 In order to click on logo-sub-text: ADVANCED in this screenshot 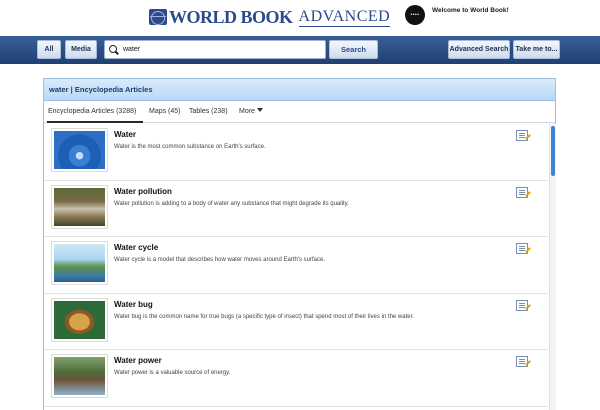, I will do `click(344, 17)`.